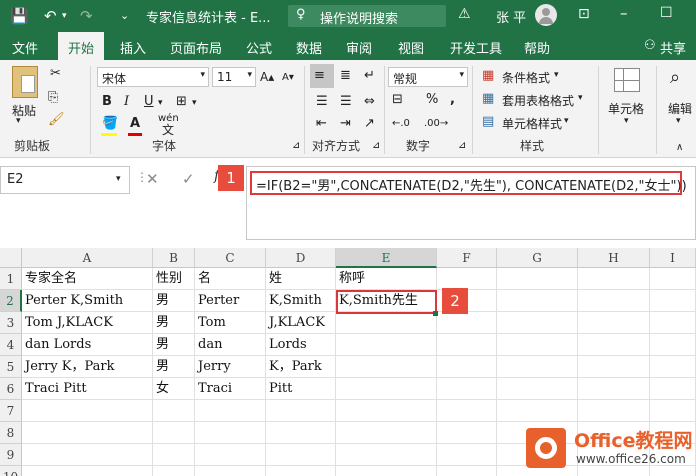  I want to click on cell-h7, so click(614, 411).